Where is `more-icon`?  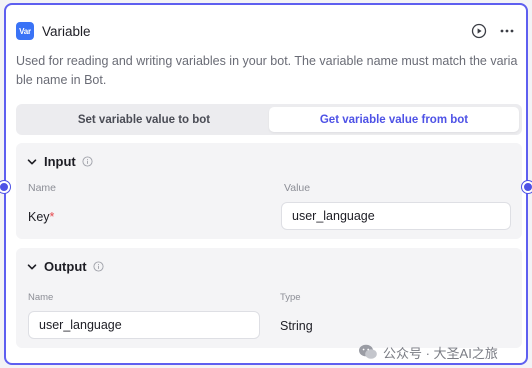 more-icon is located at coordinates (507, 31).